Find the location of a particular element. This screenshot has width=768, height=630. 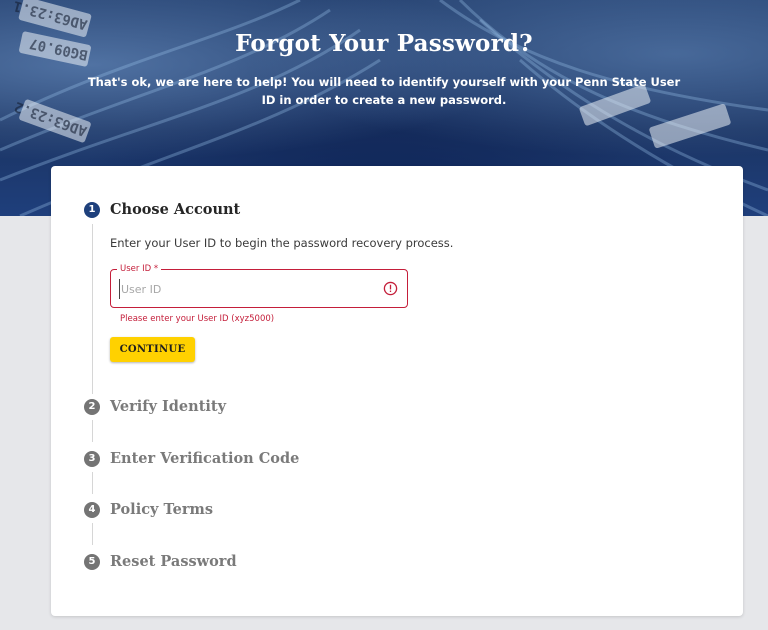

step-number: 5 is located at coordinates (92, 561).